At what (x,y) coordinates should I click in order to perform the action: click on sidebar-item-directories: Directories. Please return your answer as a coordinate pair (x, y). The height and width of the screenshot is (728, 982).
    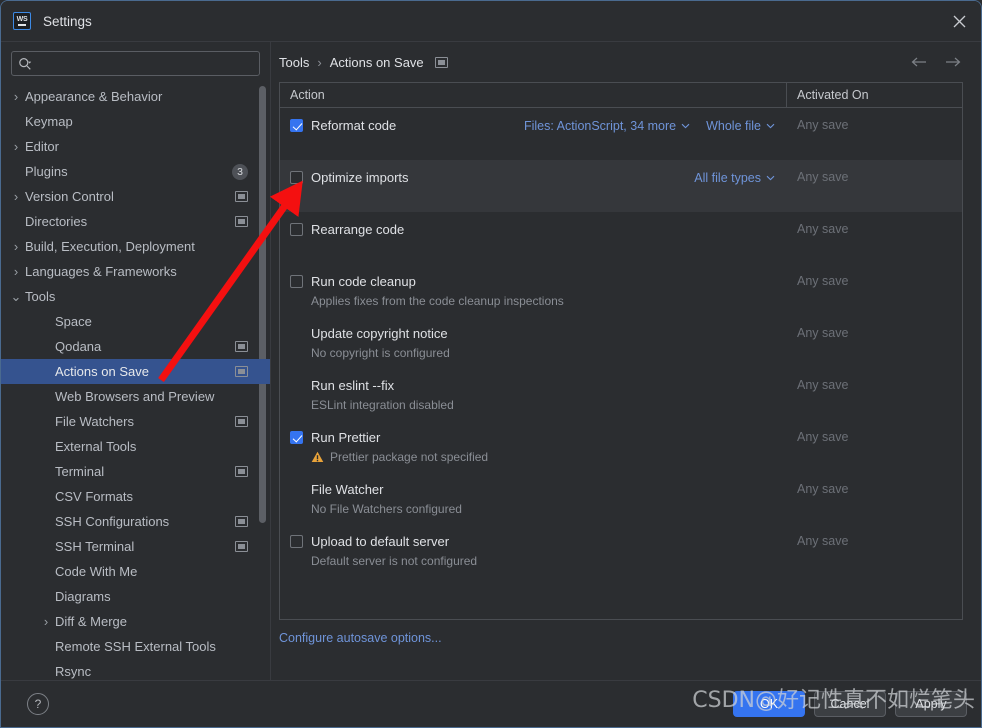
    Looking at the image, I should click on (135, 221).